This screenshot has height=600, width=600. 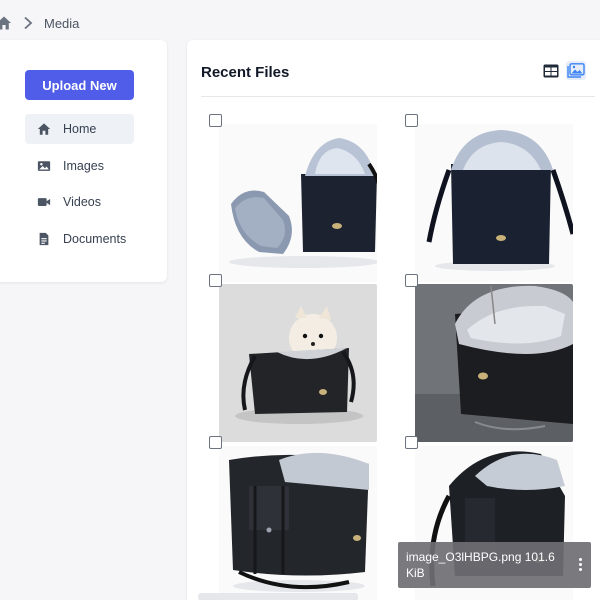 I want to click on gallery-view-button, so click(x=576, y=70).